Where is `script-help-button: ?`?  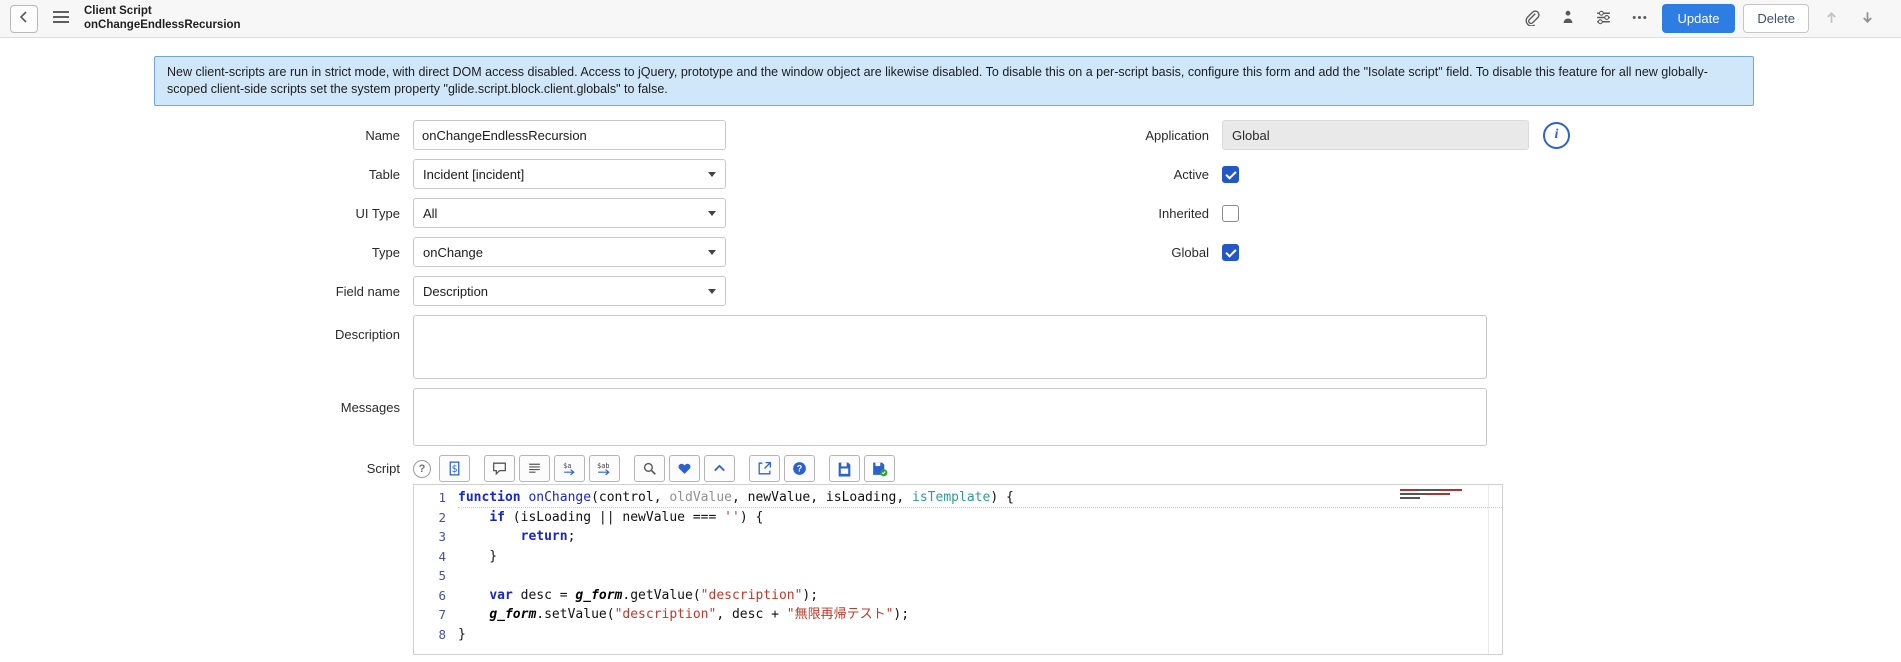
script-help-button: ? is located at coordinates (422, 468).